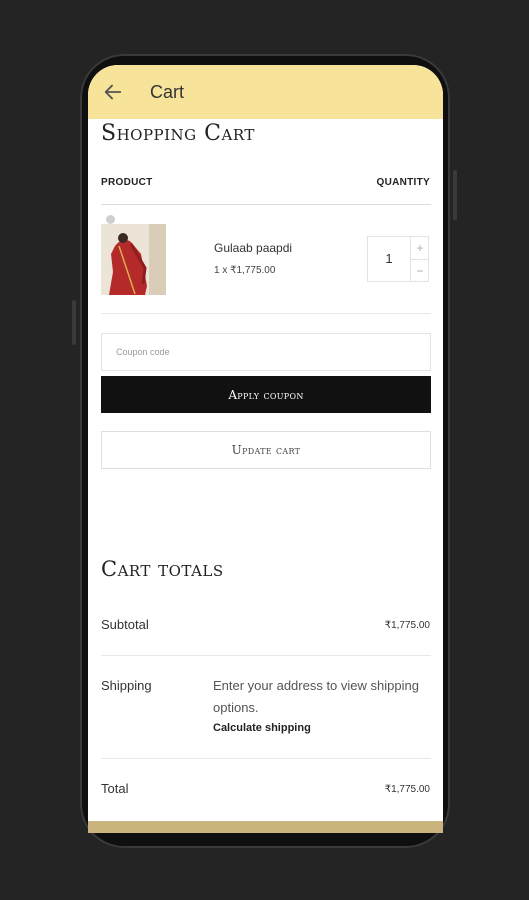 This screenshot has height=900, width=529. Describe the element at coordinates (113, 92) in the screenshot. I see `arrow-left-icon` at that location.